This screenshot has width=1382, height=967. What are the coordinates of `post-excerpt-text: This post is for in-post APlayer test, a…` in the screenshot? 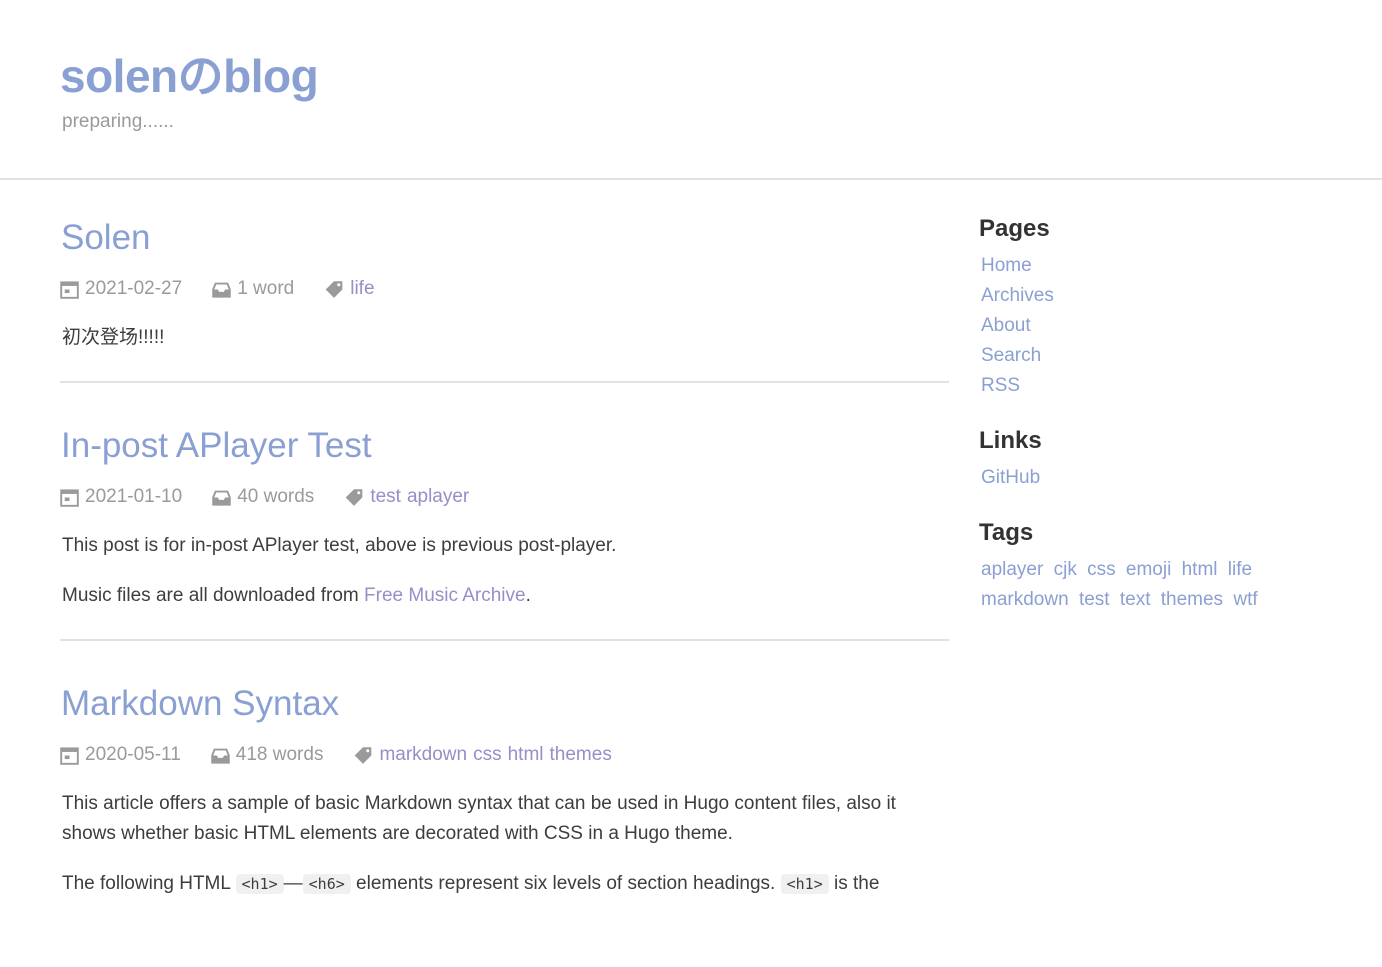 It's located at (339, 545).